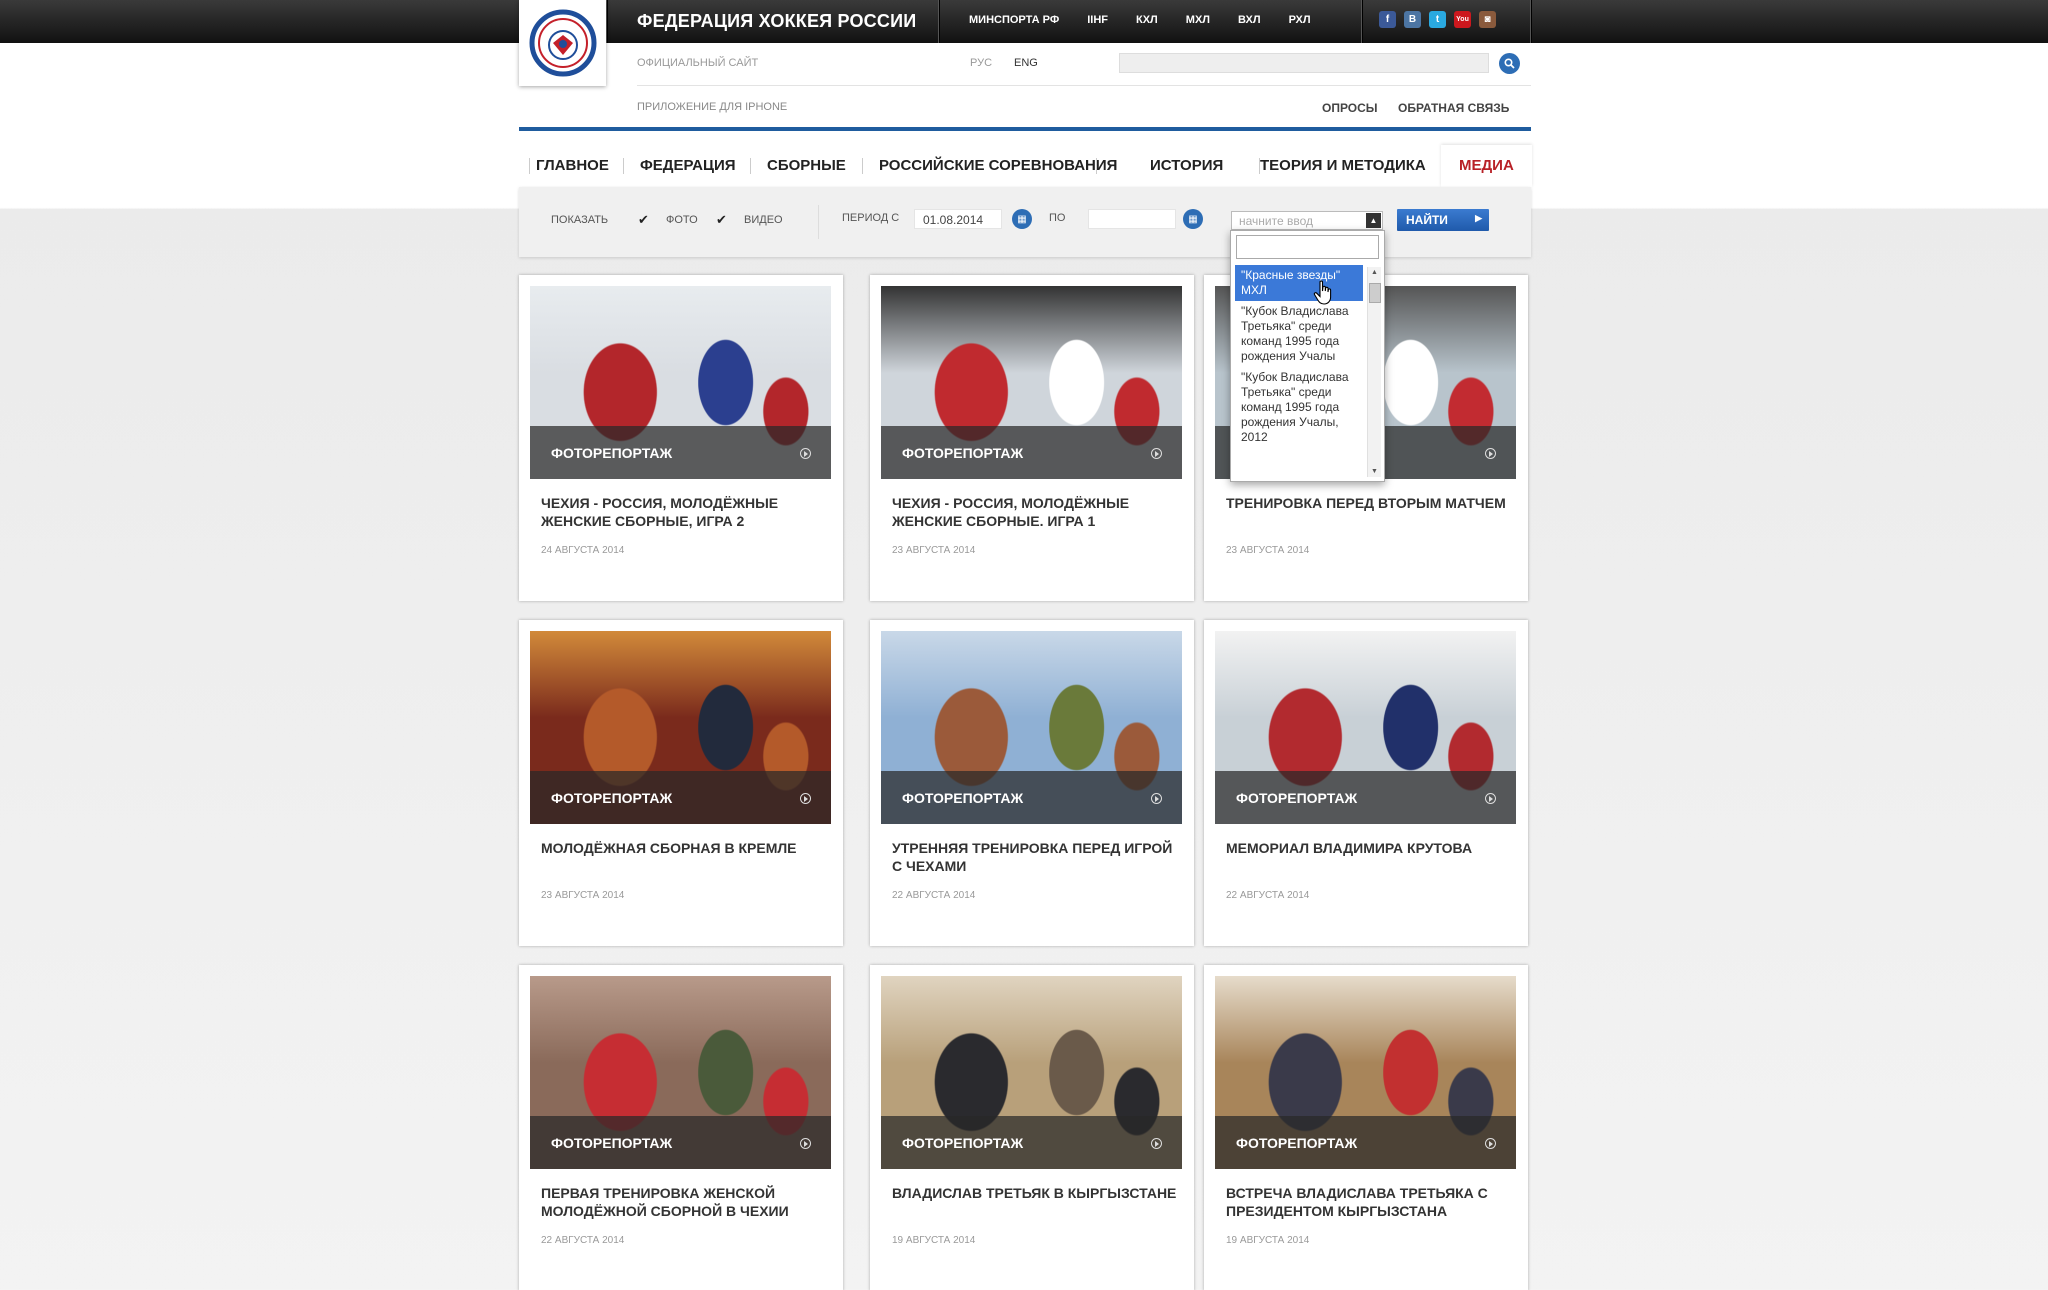  What do you see at coordinates (1307, 220) in the screenshot?
I see `event-select: начните ввод ▲` at bounding box center [1307, 220].